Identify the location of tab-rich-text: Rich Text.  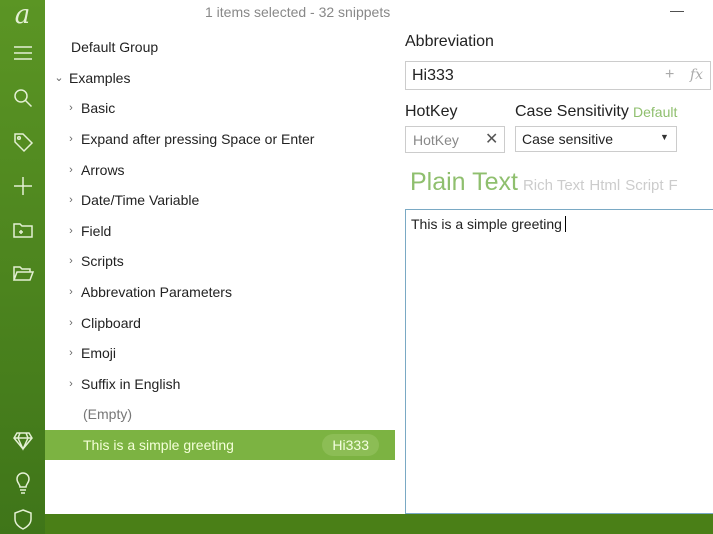
(553, 185).